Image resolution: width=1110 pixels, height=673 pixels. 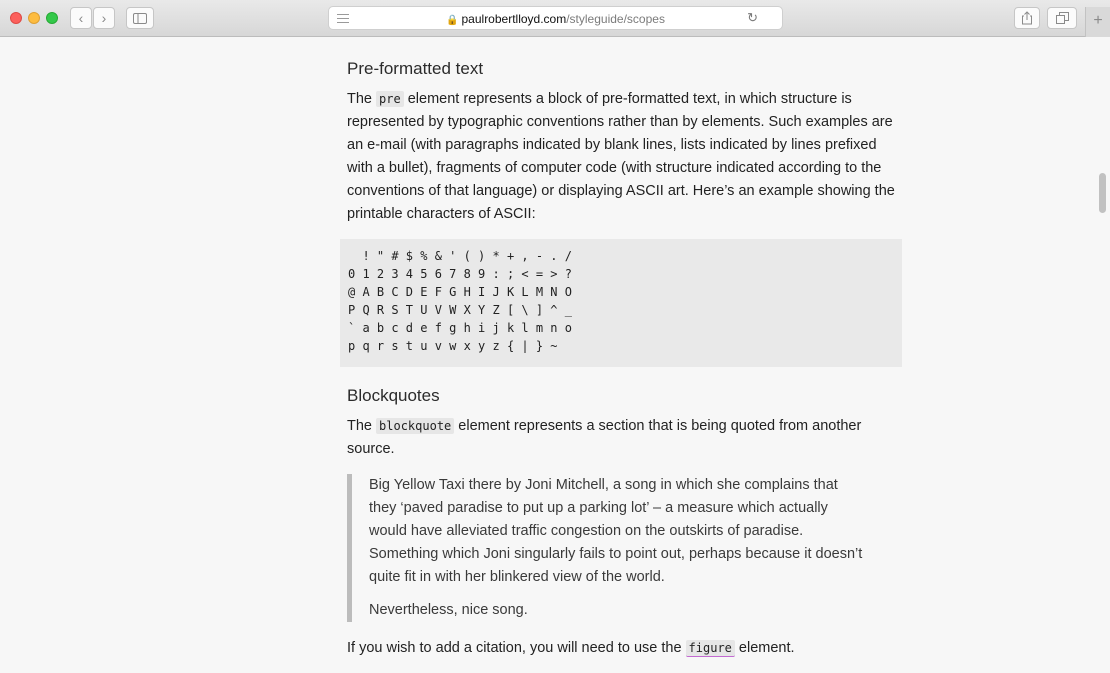 I want to click on sidebar-toggle-button, so click(x=140, y=18).